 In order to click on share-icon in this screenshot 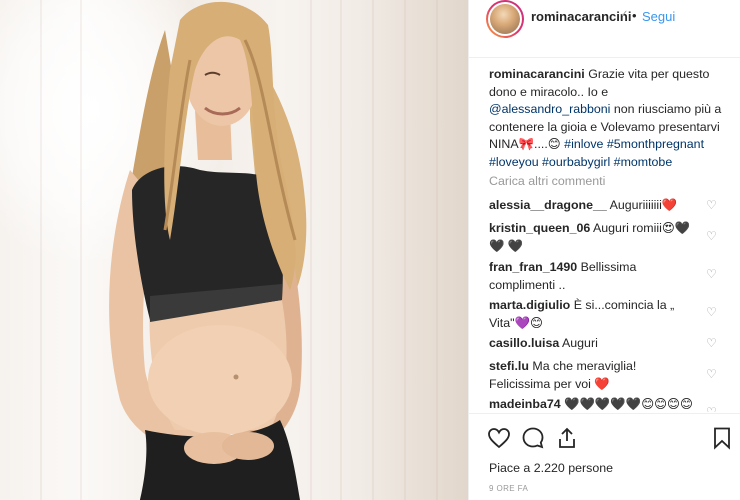, I will do `click(567, 438)`.